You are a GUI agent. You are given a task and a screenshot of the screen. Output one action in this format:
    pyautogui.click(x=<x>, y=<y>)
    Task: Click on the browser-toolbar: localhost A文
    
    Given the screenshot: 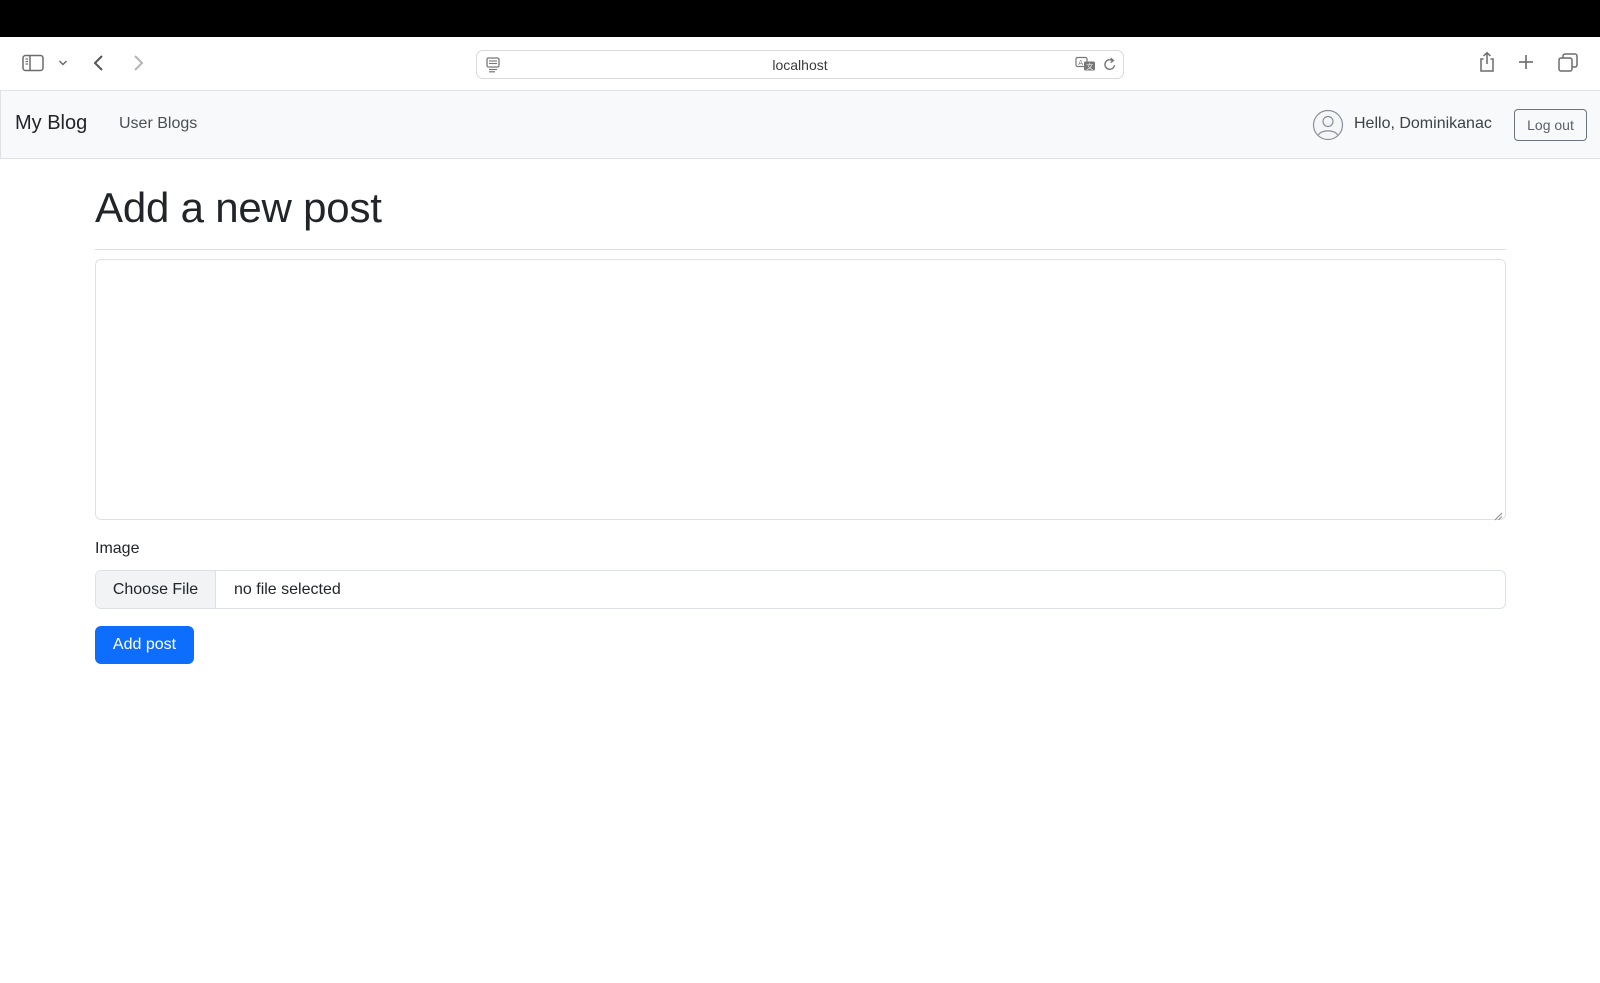 What is the action you would take?
    pyautogui.click(x=800, y=64)
    